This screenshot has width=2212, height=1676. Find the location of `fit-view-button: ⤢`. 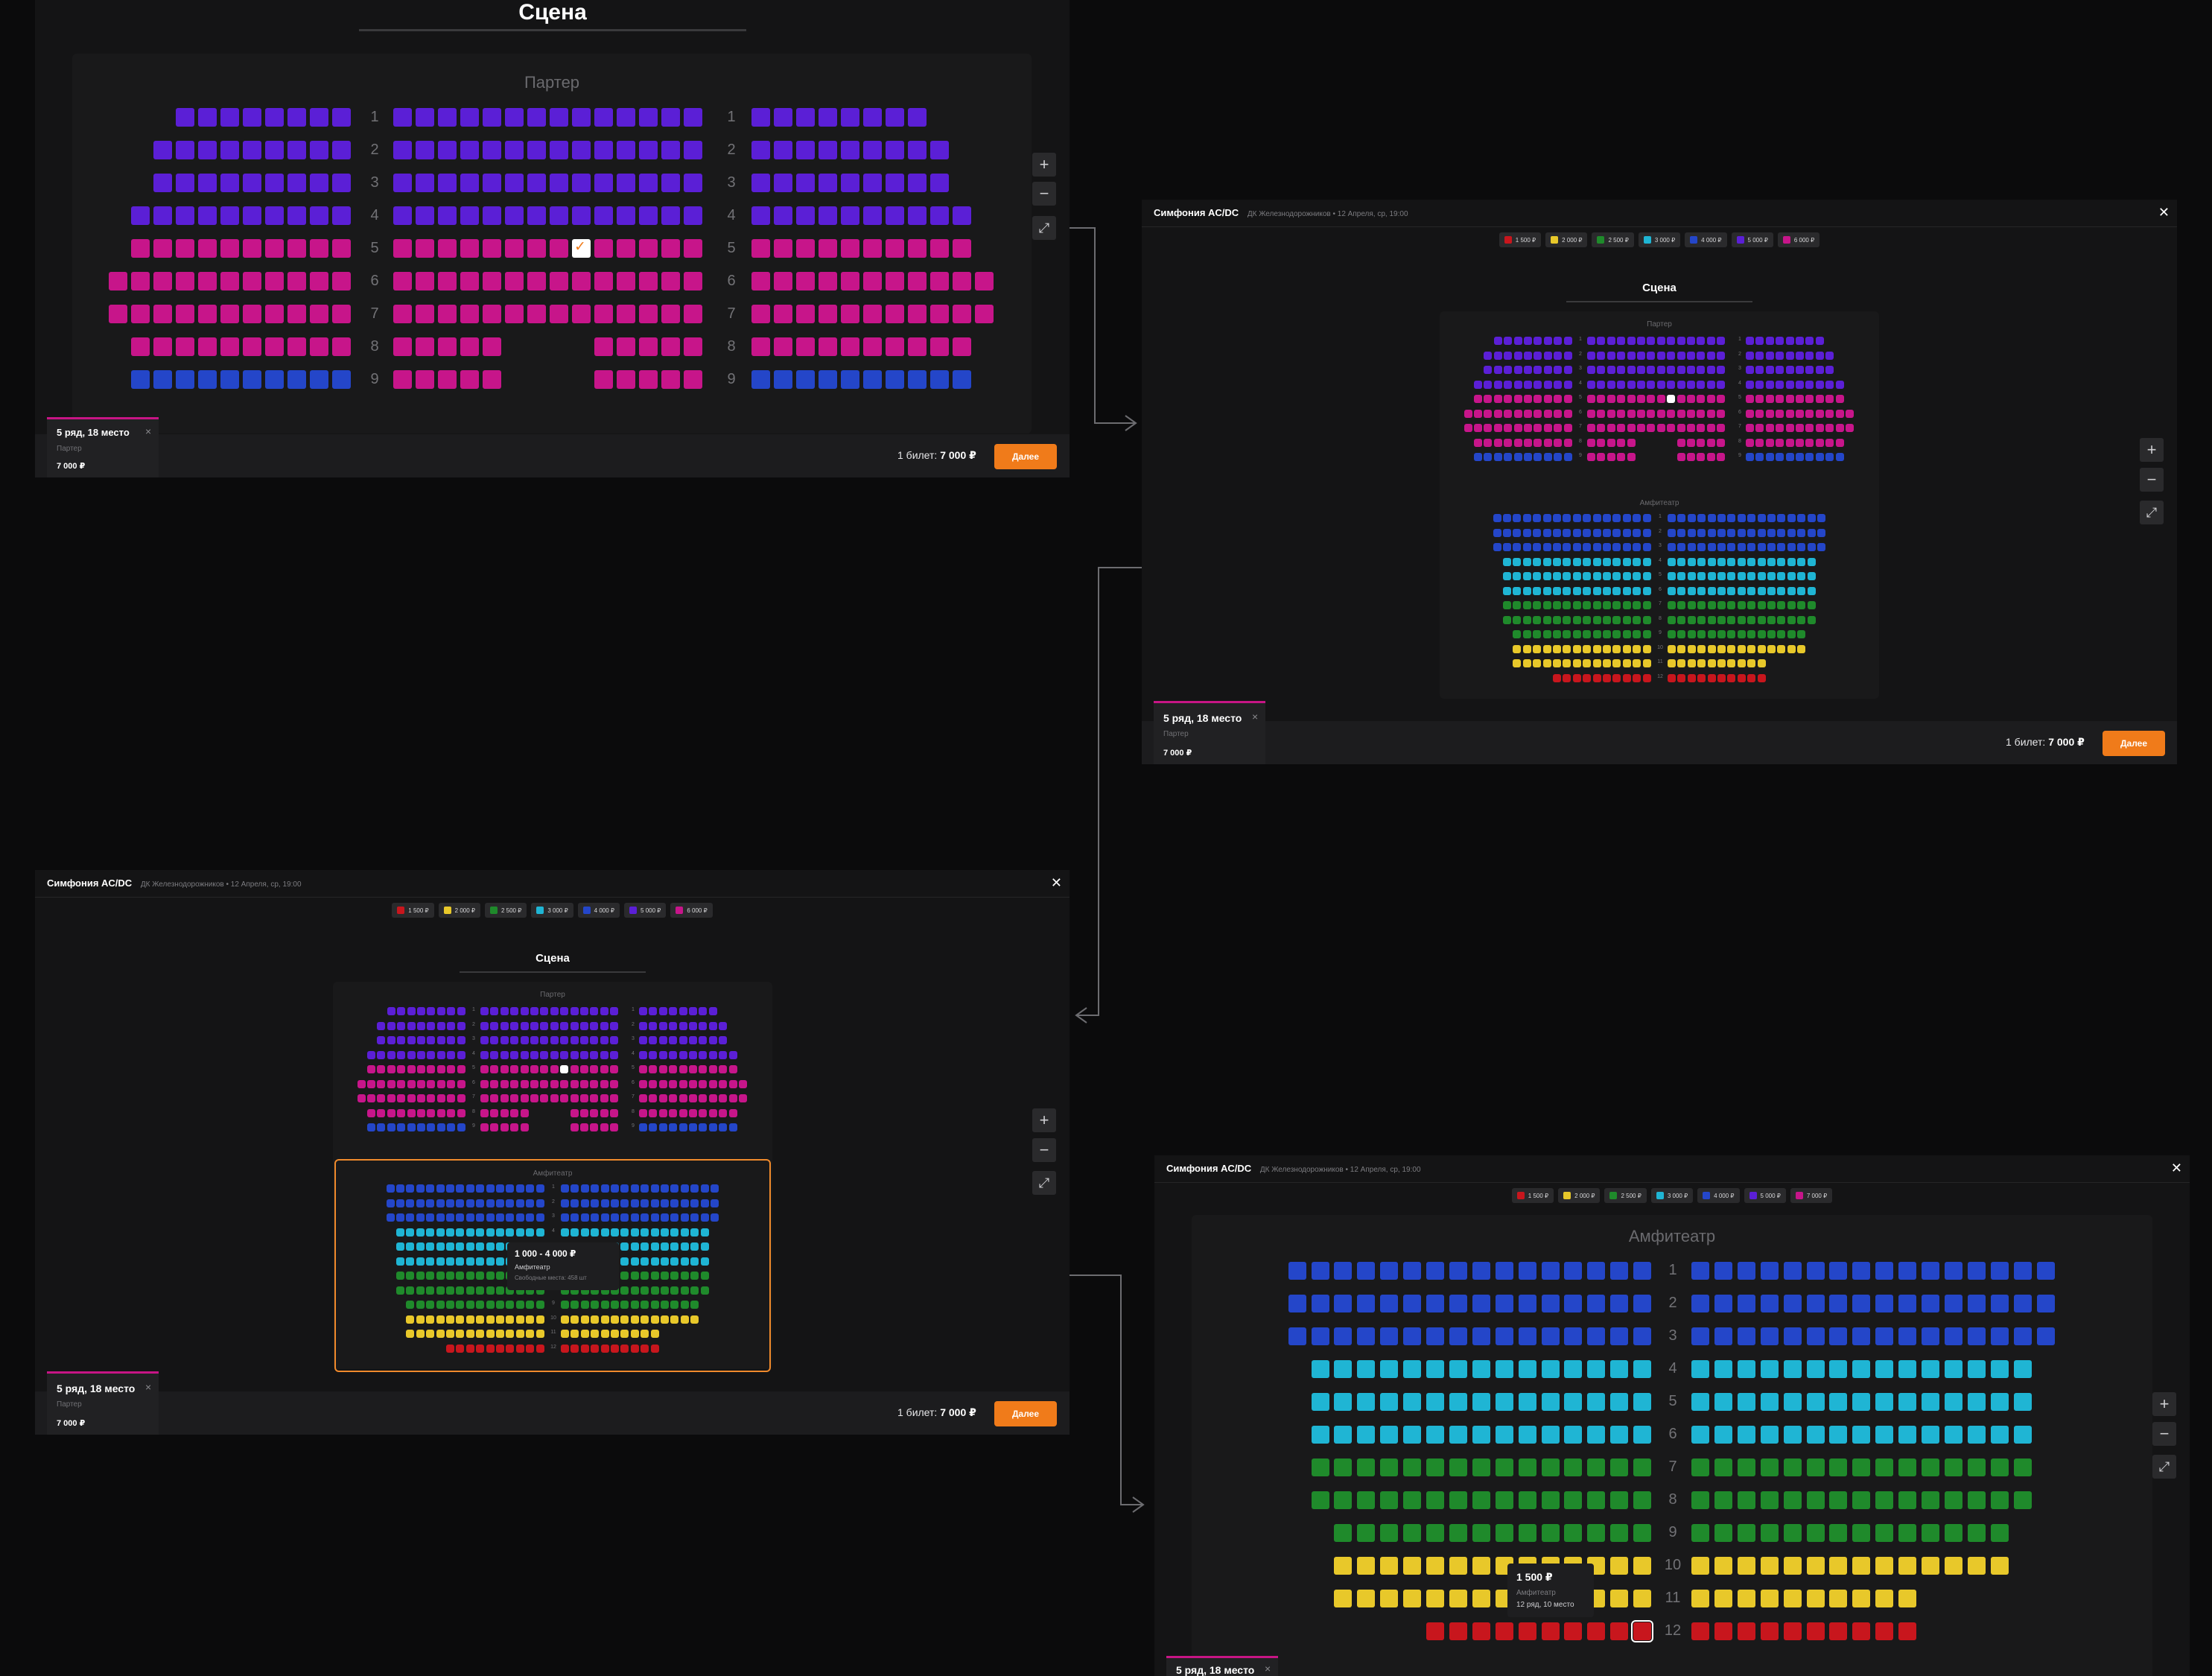

fit-view-button: ⤢ is located at coordinates (1044, 1183).